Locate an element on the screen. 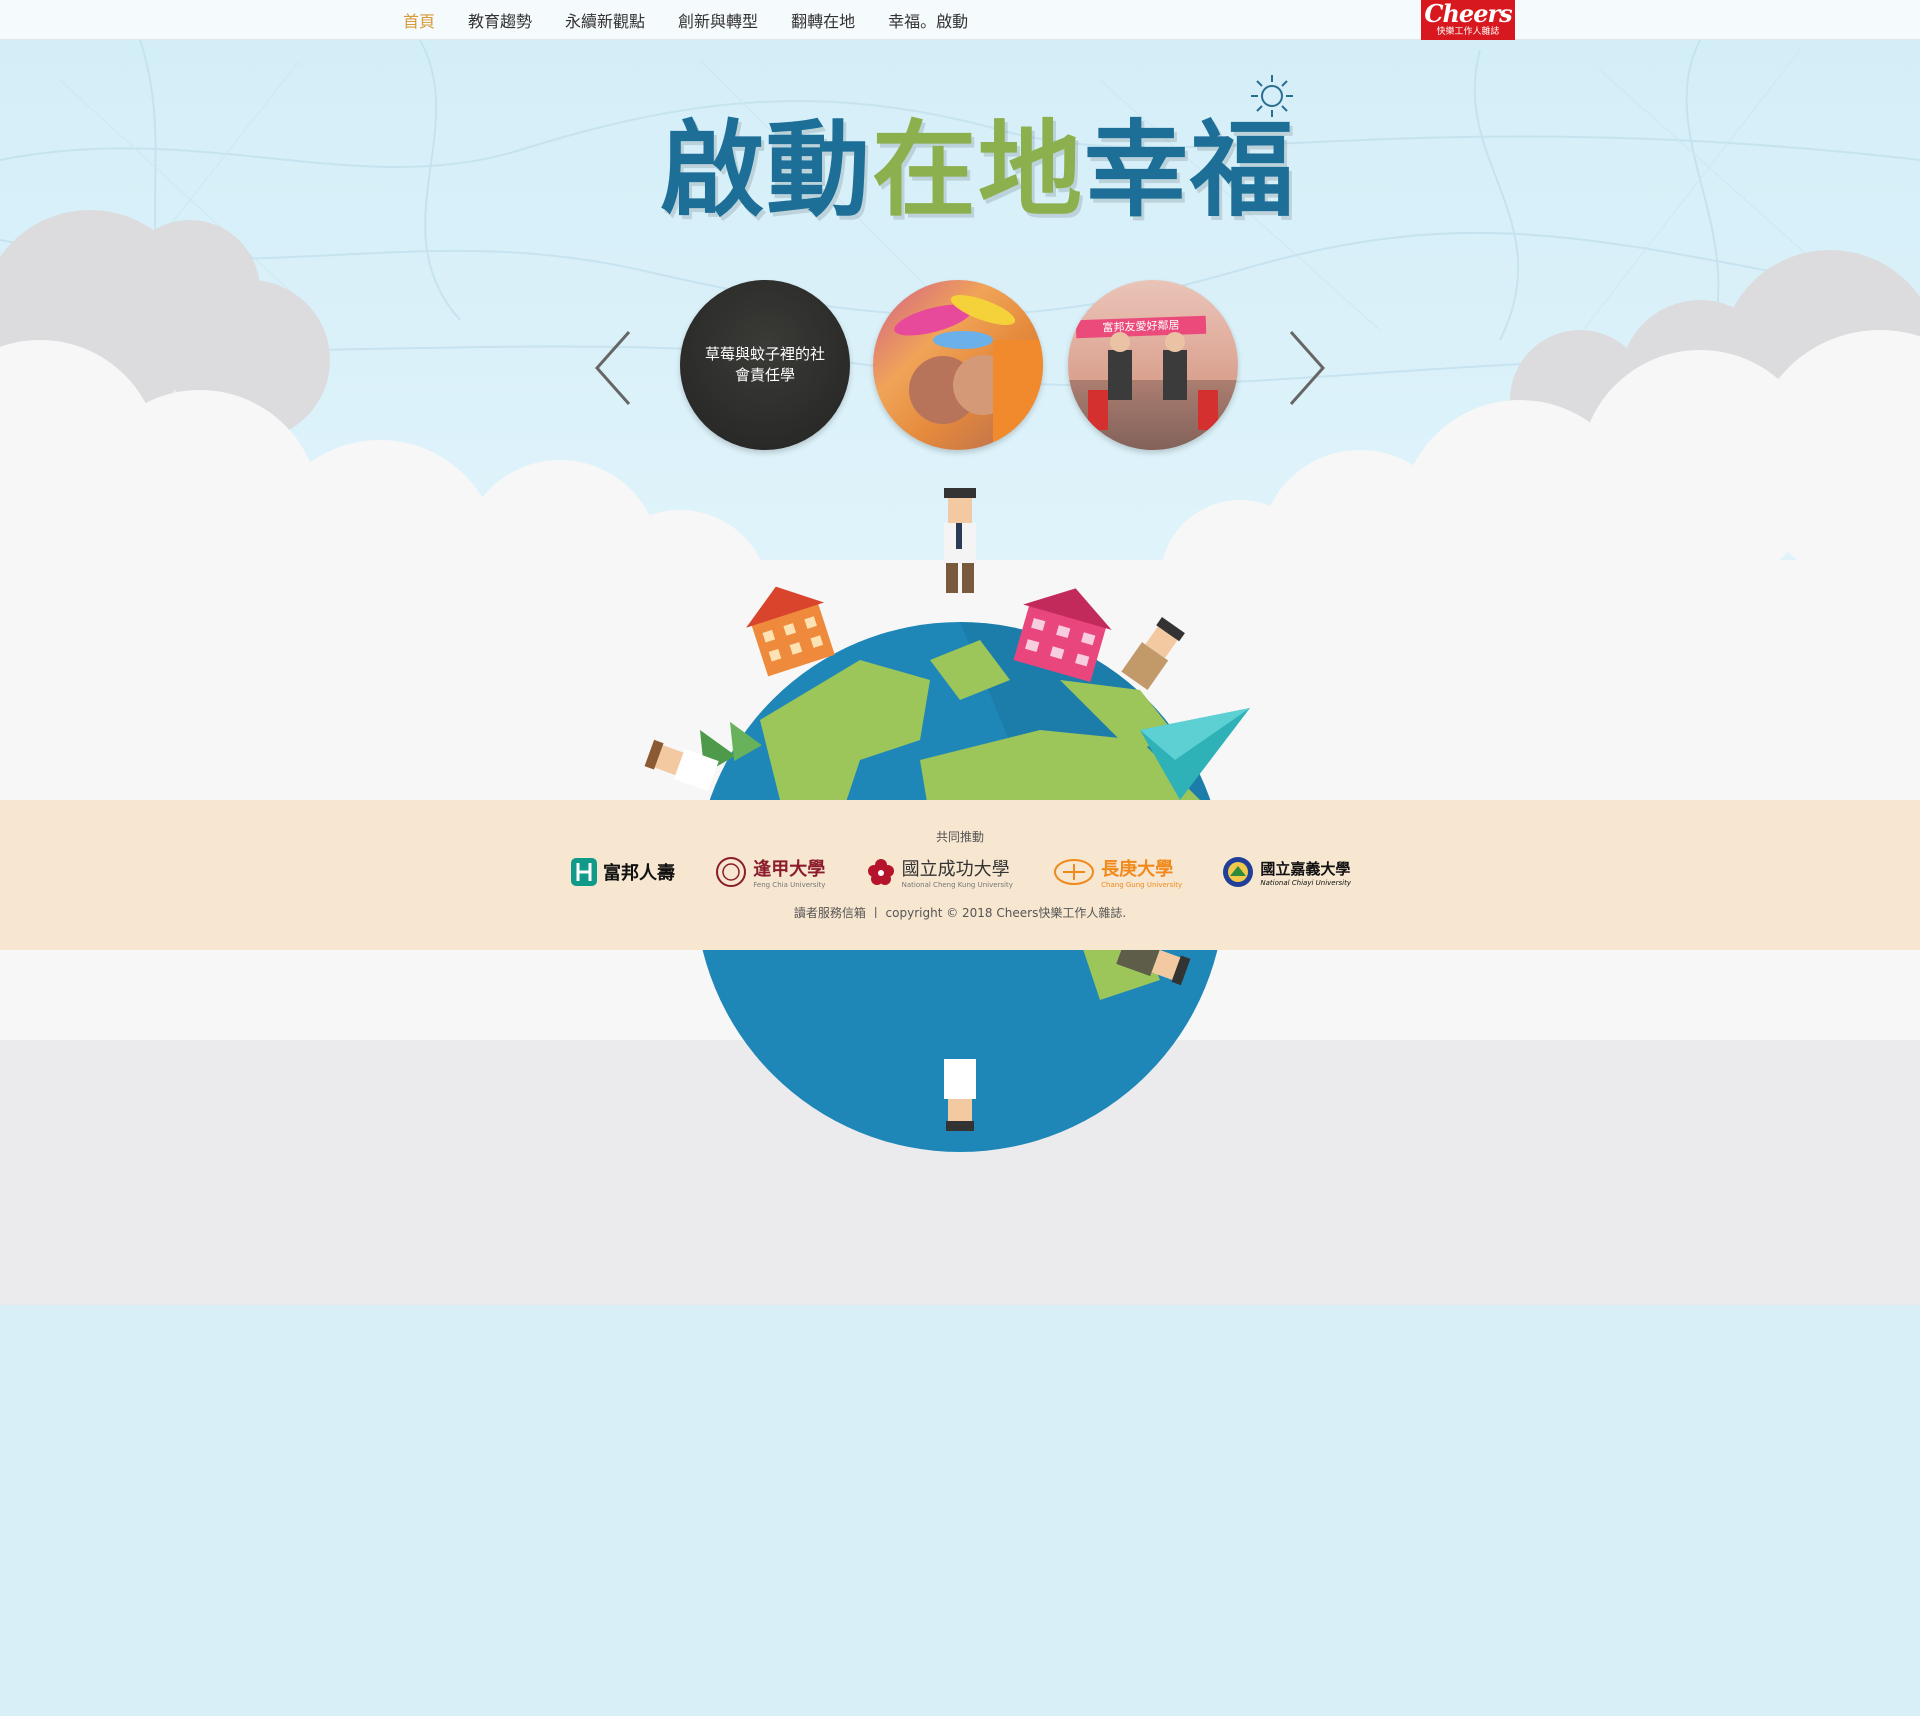  nav-item-sustainability: 永續新觀點 is located at coordinates (605, 20).